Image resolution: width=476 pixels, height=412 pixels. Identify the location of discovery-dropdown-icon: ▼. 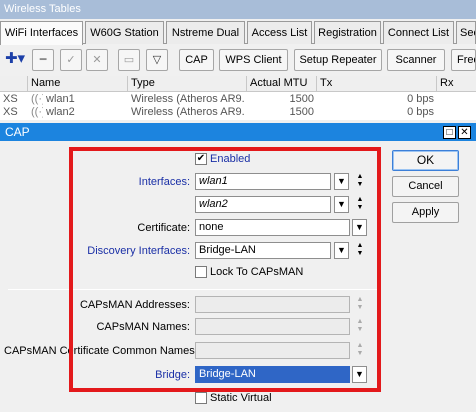
(341, 250).